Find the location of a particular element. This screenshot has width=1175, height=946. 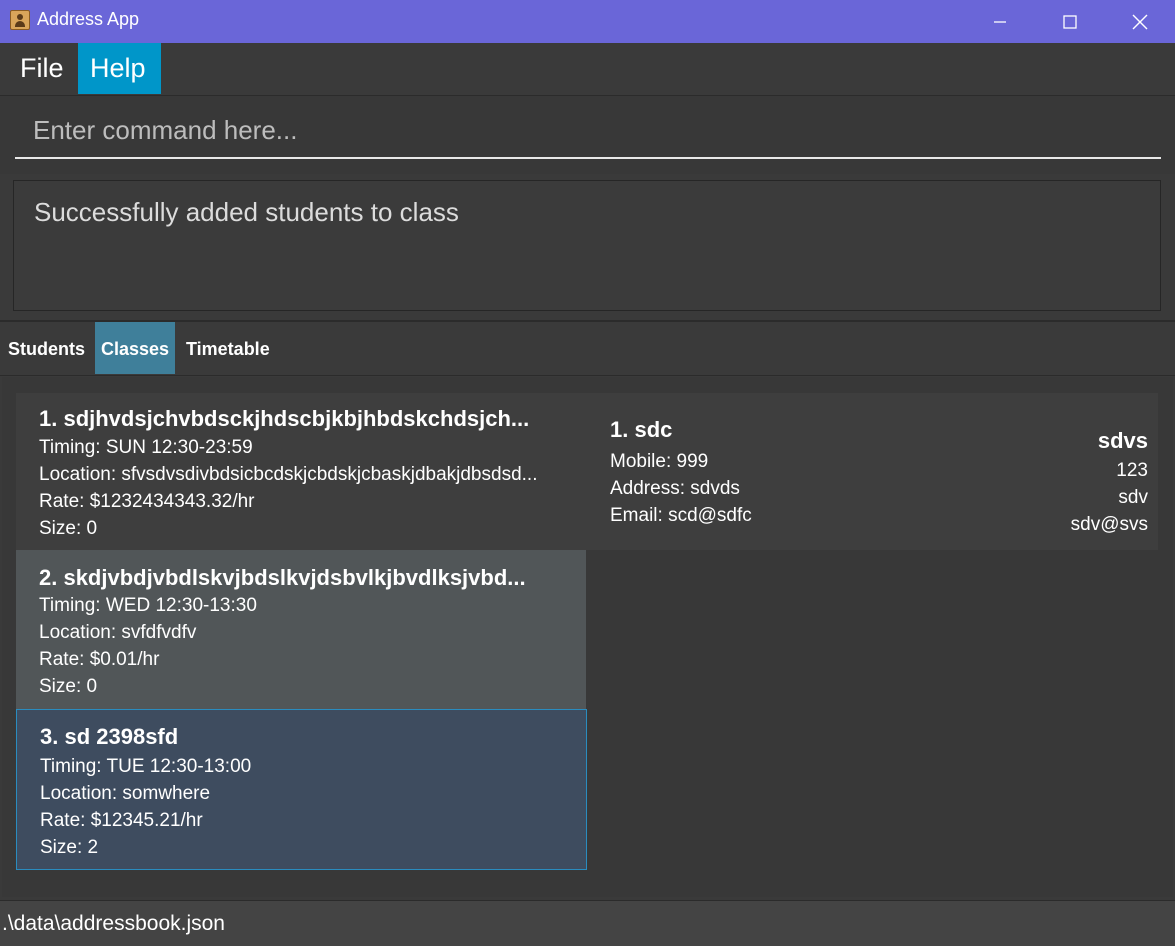

class-rate: Rate: $1232434343.32/hr is located at coordinates (147, 501).